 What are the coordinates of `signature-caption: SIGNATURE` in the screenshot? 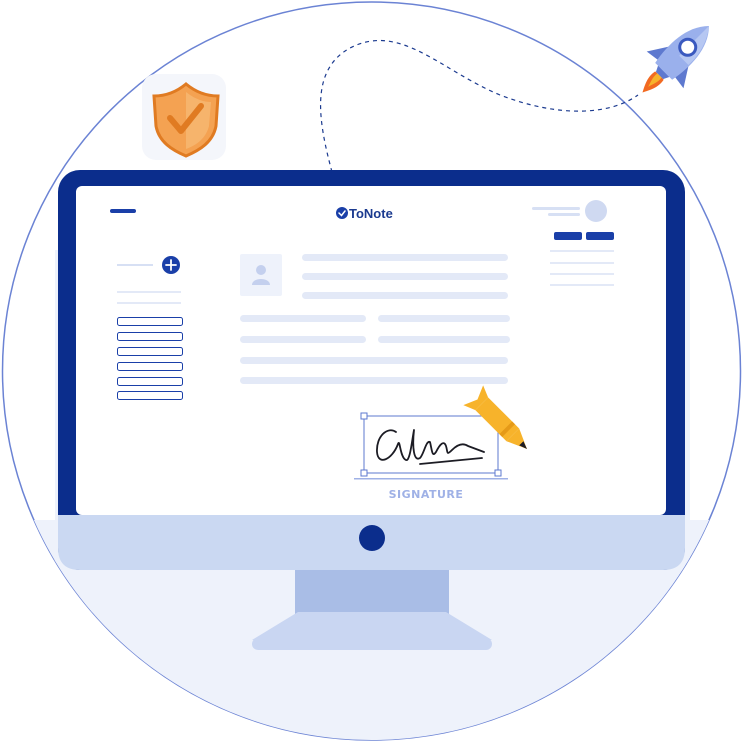 It's located at (426, 494).